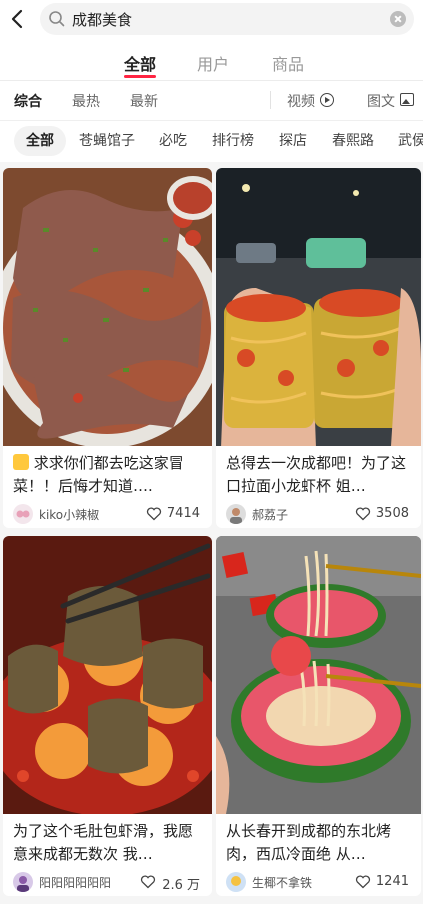  I want to click on result-type-tabs: 全部 用户 商品, so click(211, 63).